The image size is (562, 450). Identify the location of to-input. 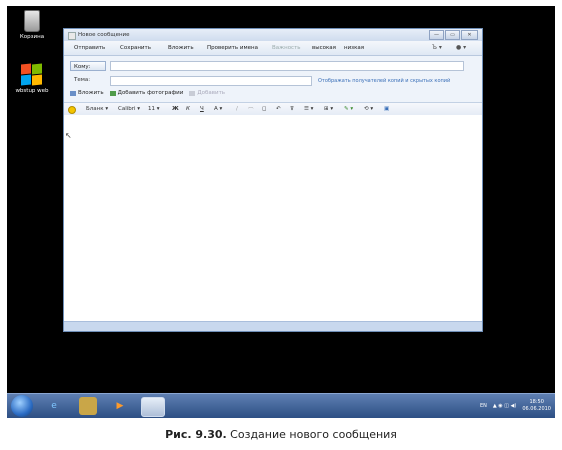
(287, 66).